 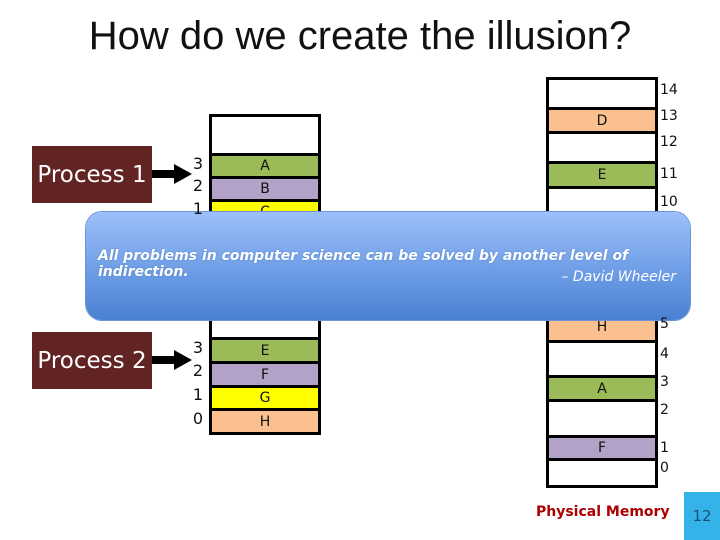 I want to click on physical-memory-label: Physical Memory, so click(x=603, y=512).